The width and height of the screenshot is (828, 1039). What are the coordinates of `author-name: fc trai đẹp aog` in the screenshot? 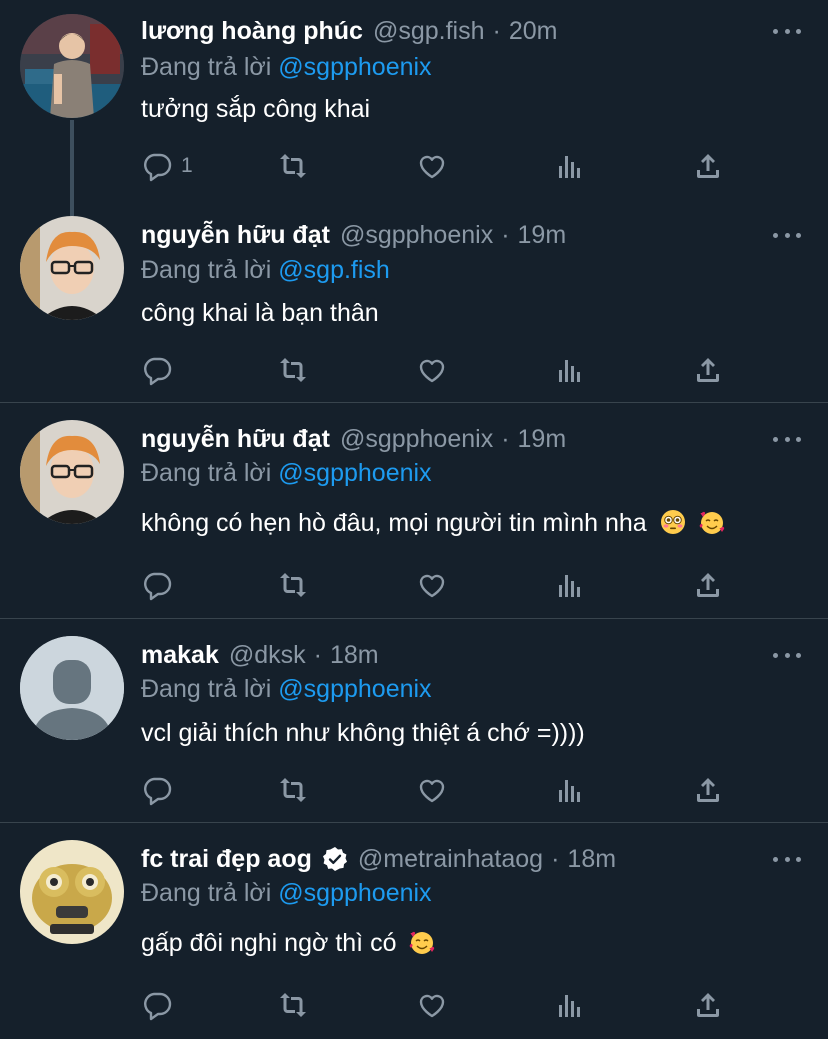 It's located at (226, 859).